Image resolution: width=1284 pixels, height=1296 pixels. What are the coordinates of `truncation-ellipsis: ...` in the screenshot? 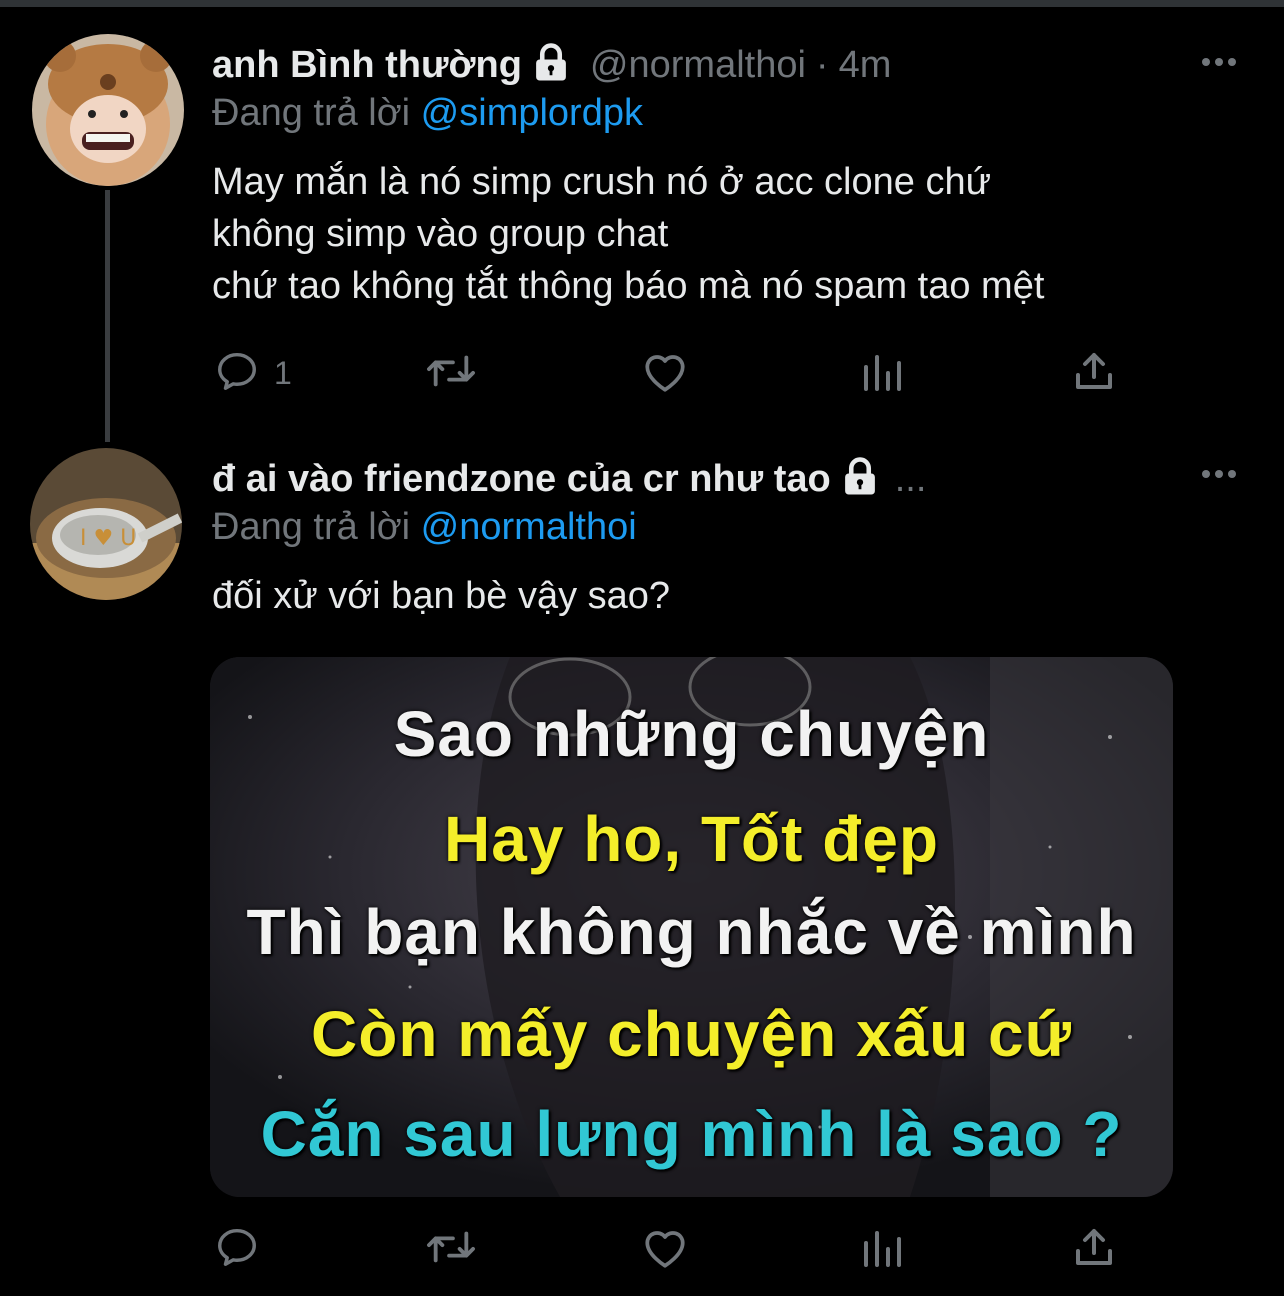 It's located at (910, 479).